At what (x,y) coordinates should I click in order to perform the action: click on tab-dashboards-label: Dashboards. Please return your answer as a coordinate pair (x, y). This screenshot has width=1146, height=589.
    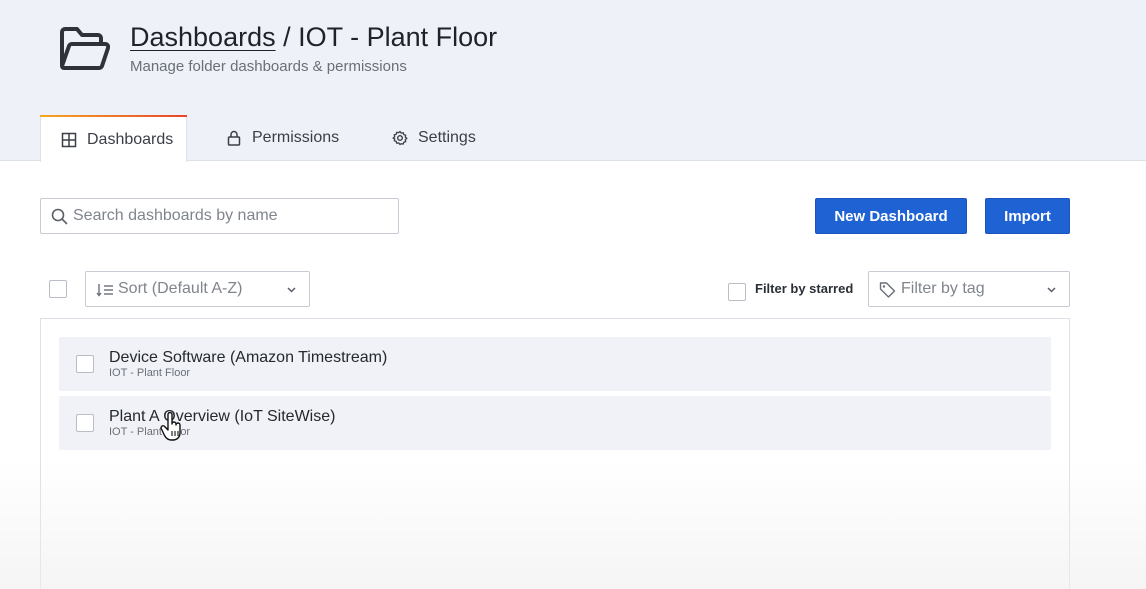
    Looking at the image, I should click on (130, 139).